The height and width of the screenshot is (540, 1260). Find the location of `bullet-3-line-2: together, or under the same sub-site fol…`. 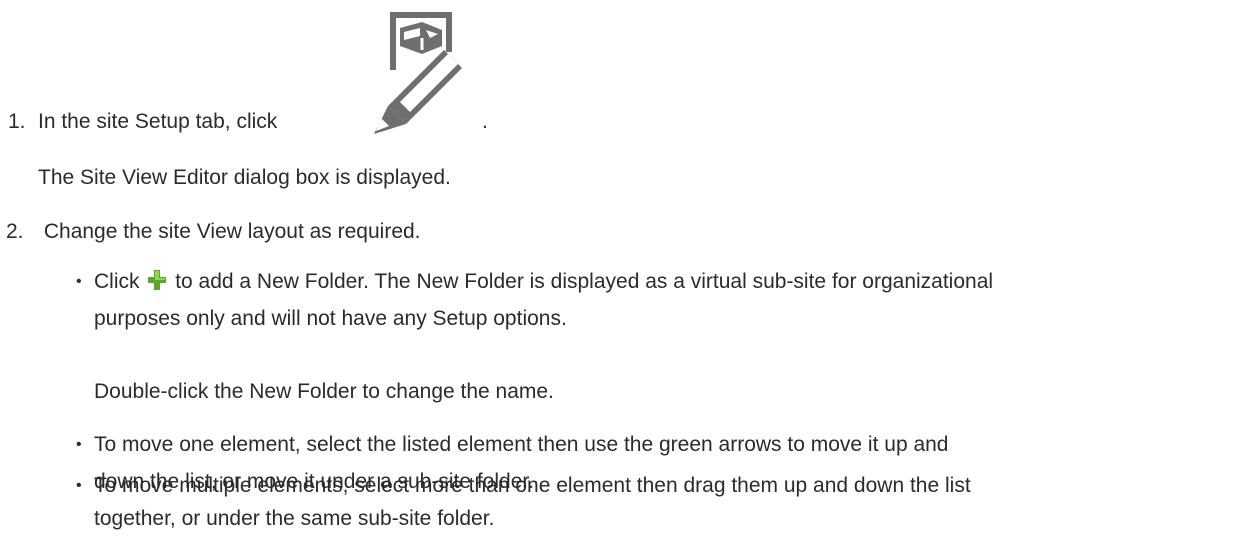

bullet-3-line-2: together, or under the same sub-site fol… is located at coordinates (294, 518).